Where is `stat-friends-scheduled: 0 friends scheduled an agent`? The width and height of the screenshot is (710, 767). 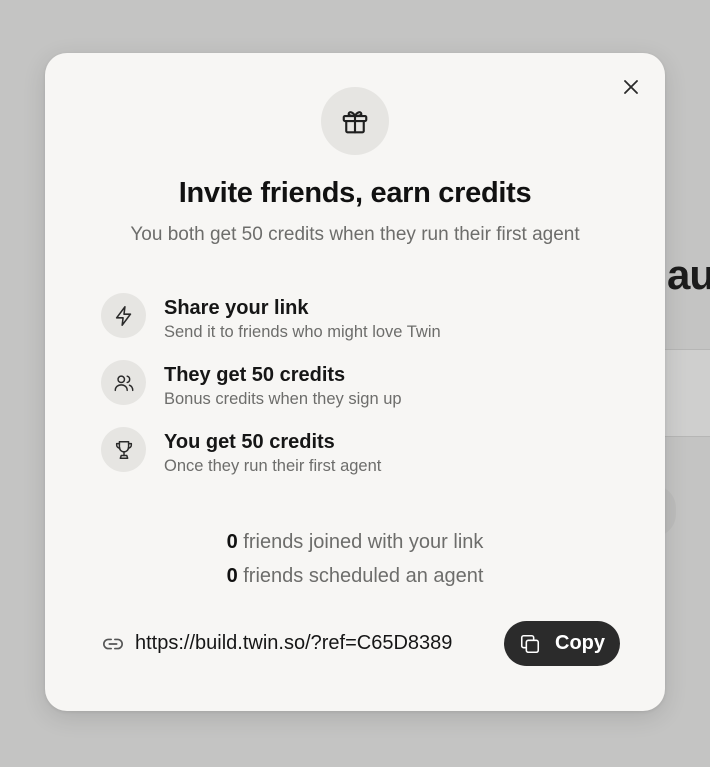 stat-friends-scheduled: 0 friends scheduled an agent is located at coordinates (355, 576).